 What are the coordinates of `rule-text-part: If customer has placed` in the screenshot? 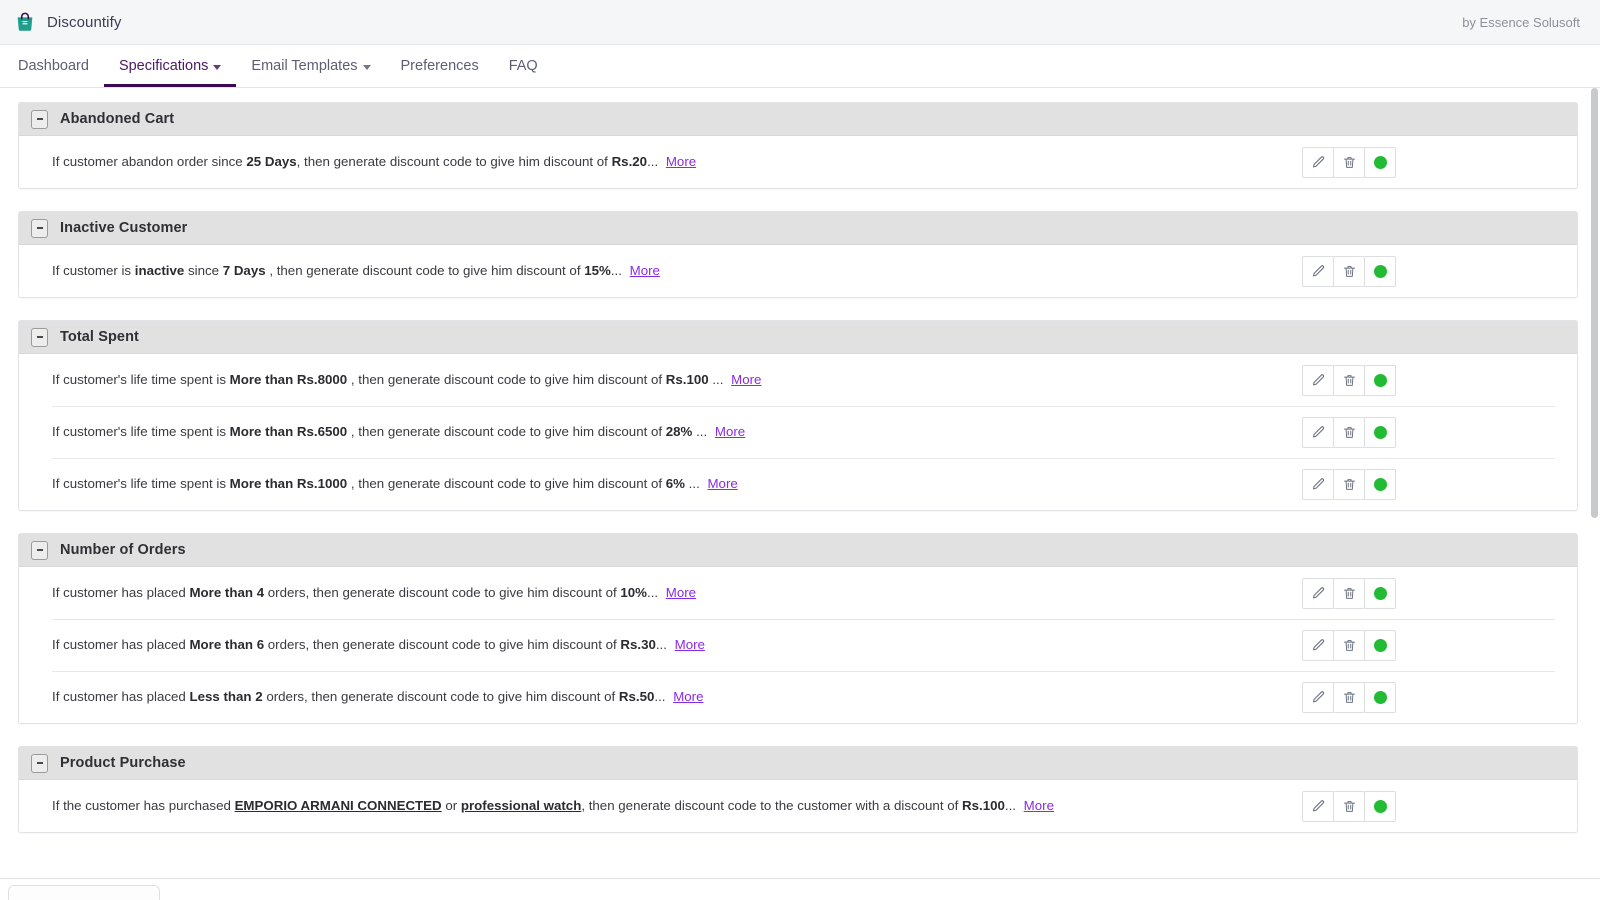 It's located at (121, 644).